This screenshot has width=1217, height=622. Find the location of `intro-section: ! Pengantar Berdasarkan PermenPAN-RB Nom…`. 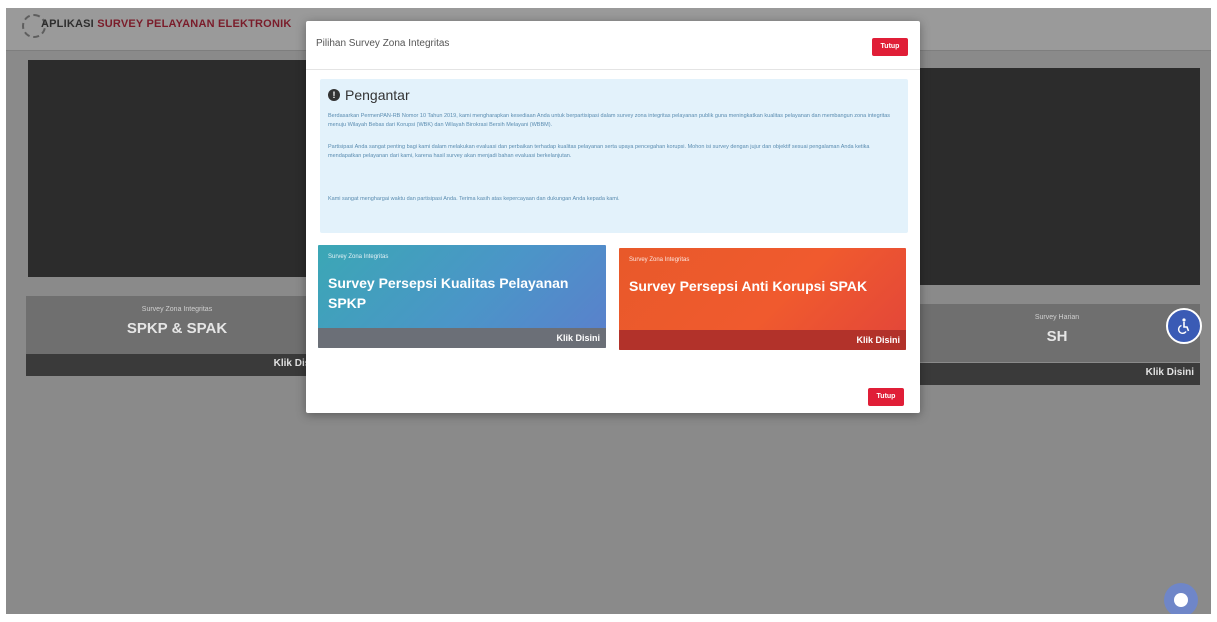

intro-section: ! Pengantar Berdasarkan PermenPAN-RB Nom… is located at coordinates (614, 156).